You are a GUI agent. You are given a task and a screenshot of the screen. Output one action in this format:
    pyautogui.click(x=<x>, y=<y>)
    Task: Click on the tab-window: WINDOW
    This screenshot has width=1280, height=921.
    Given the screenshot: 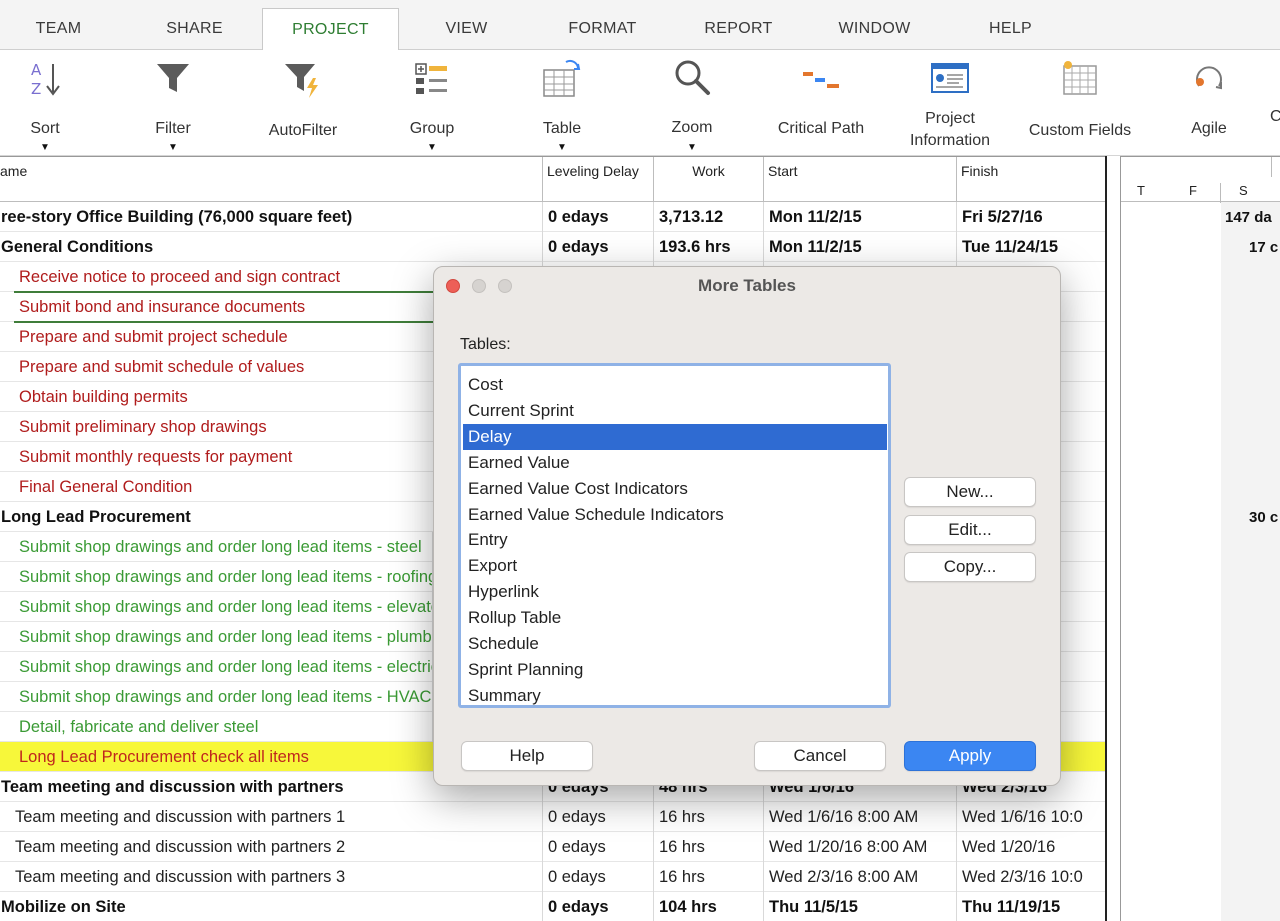 What is the action you would take?
    pyautogui.click(x=874, y=29)
    